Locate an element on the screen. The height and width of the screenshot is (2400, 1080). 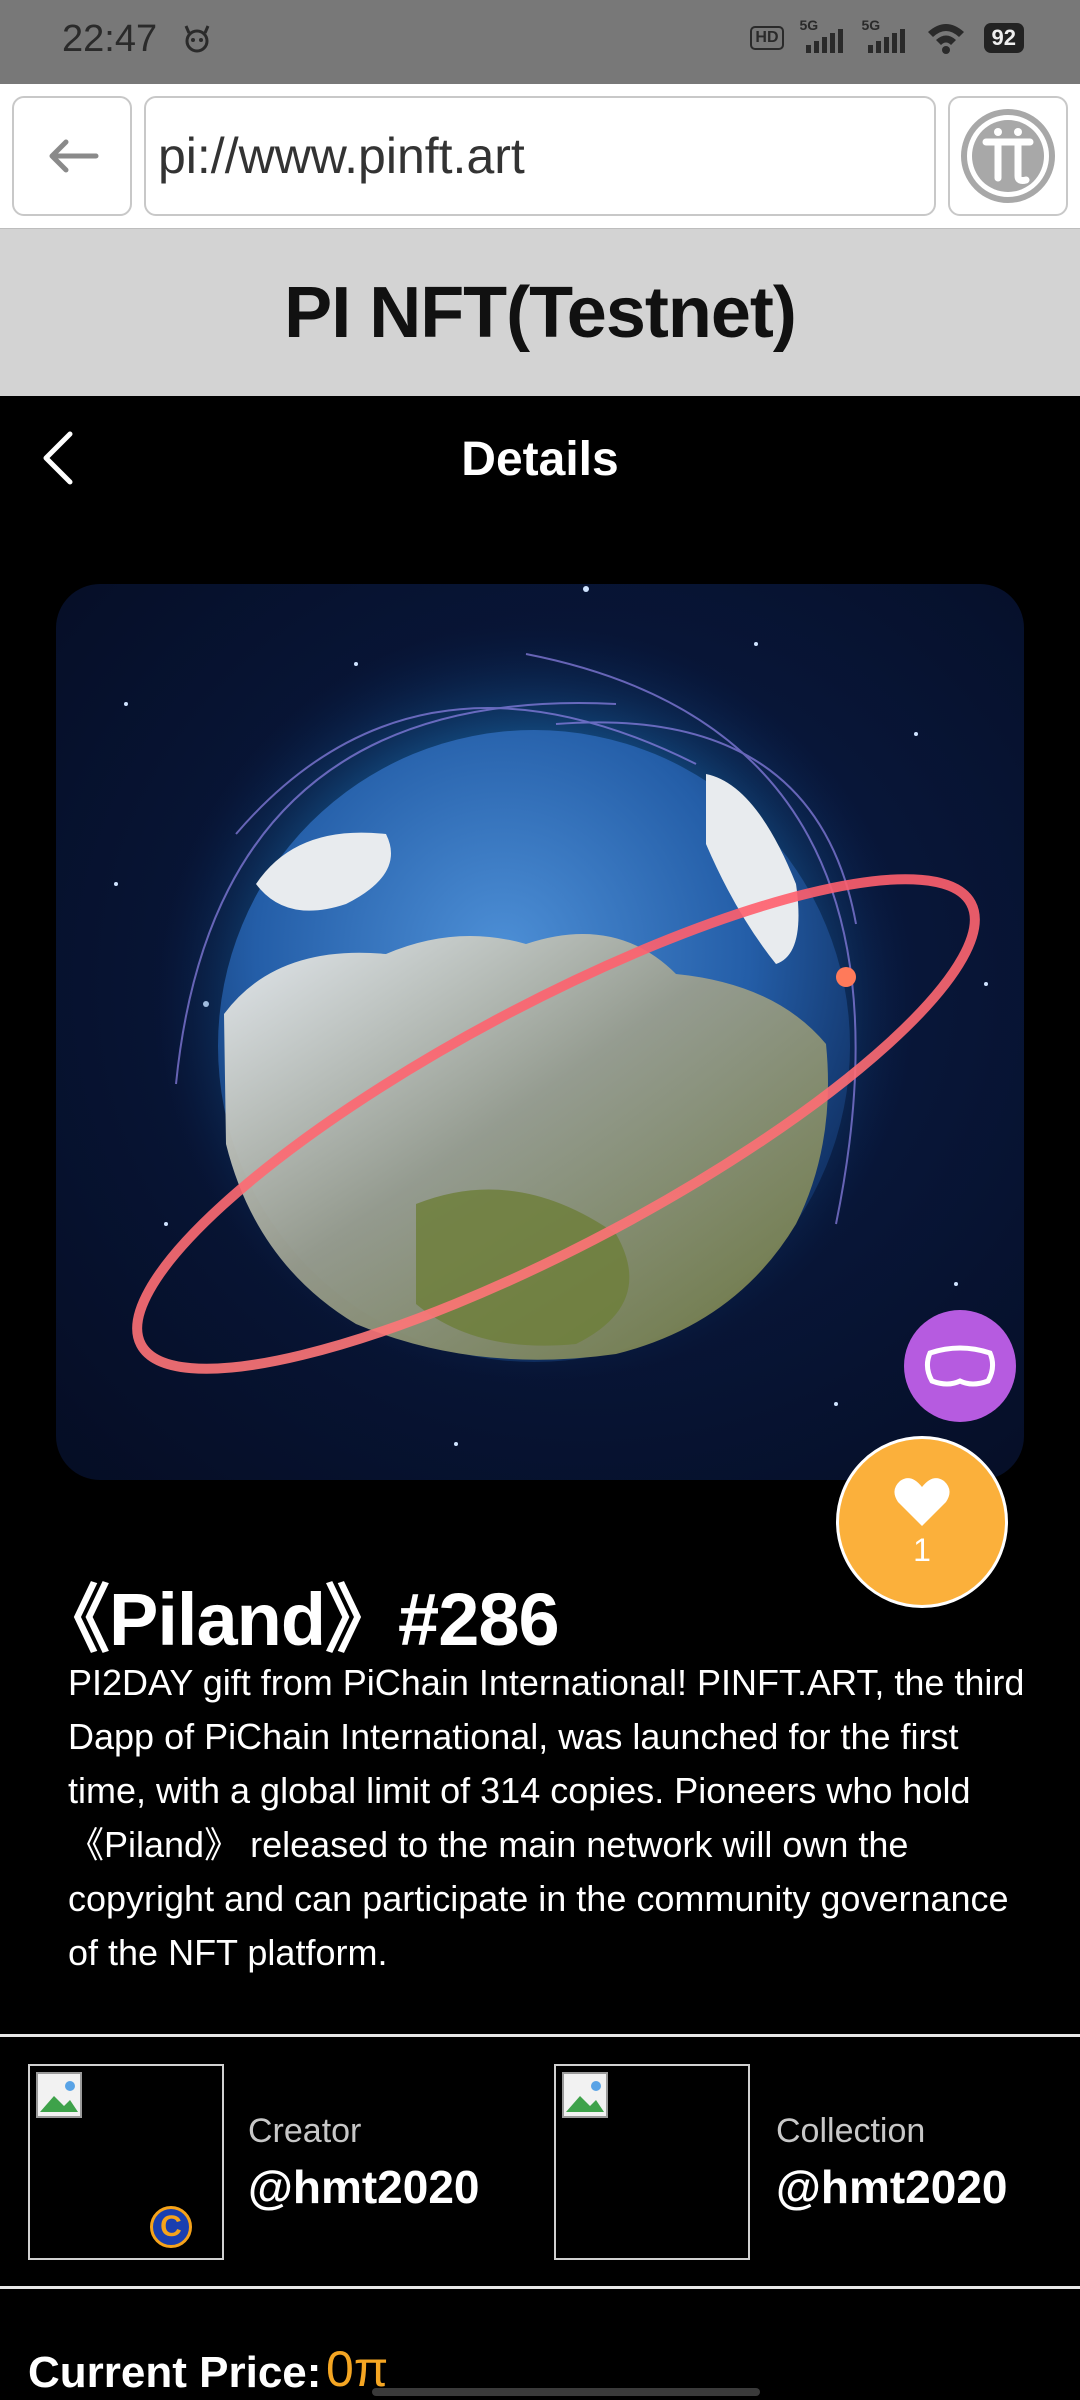
site-title: PI NFT(Testnet) is located at coordinates (540, 312).